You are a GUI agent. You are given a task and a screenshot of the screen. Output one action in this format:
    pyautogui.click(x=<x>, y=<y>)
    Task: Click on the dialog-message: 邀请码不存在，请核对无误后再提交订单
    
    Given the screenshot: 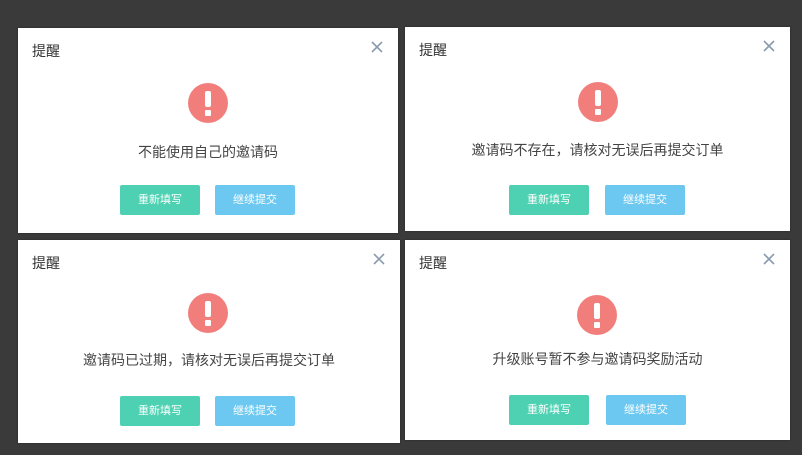 What is the action you would take?
    pyautogui.click(x=597, y=151)
    